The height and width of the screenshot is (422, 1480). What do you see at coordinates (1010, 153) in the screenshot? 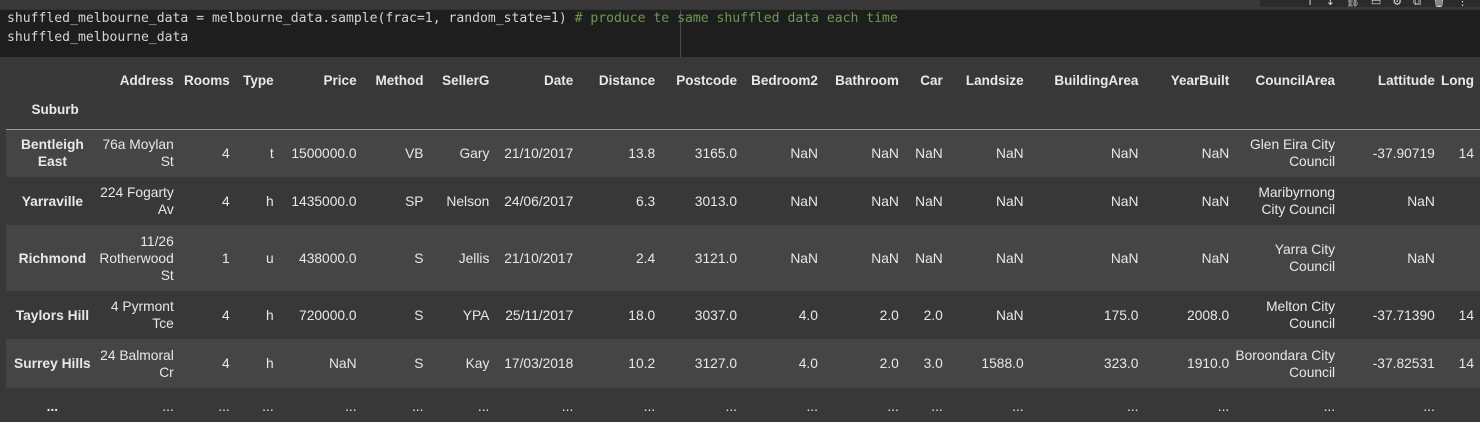
I see `table-cell-landsize: NaN` at bounding box center [1010, 153].